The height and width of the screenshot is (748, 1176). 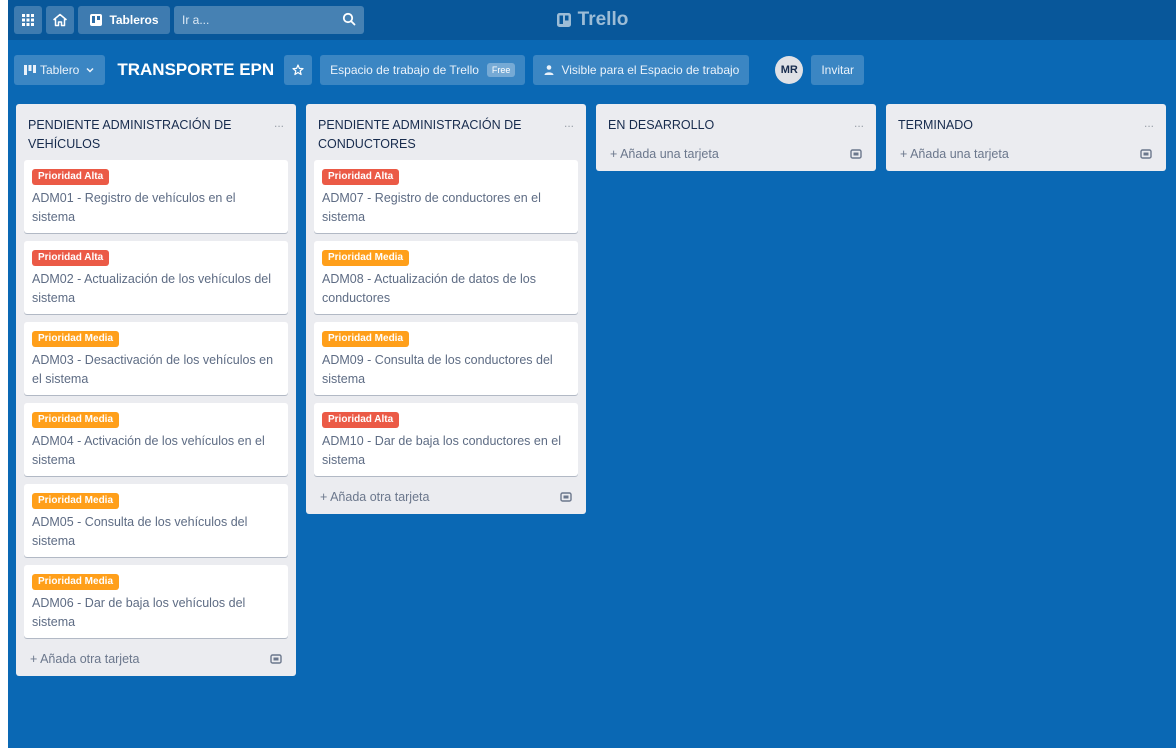 I want to click on apps-grid-button, so click(x=28, y=20).